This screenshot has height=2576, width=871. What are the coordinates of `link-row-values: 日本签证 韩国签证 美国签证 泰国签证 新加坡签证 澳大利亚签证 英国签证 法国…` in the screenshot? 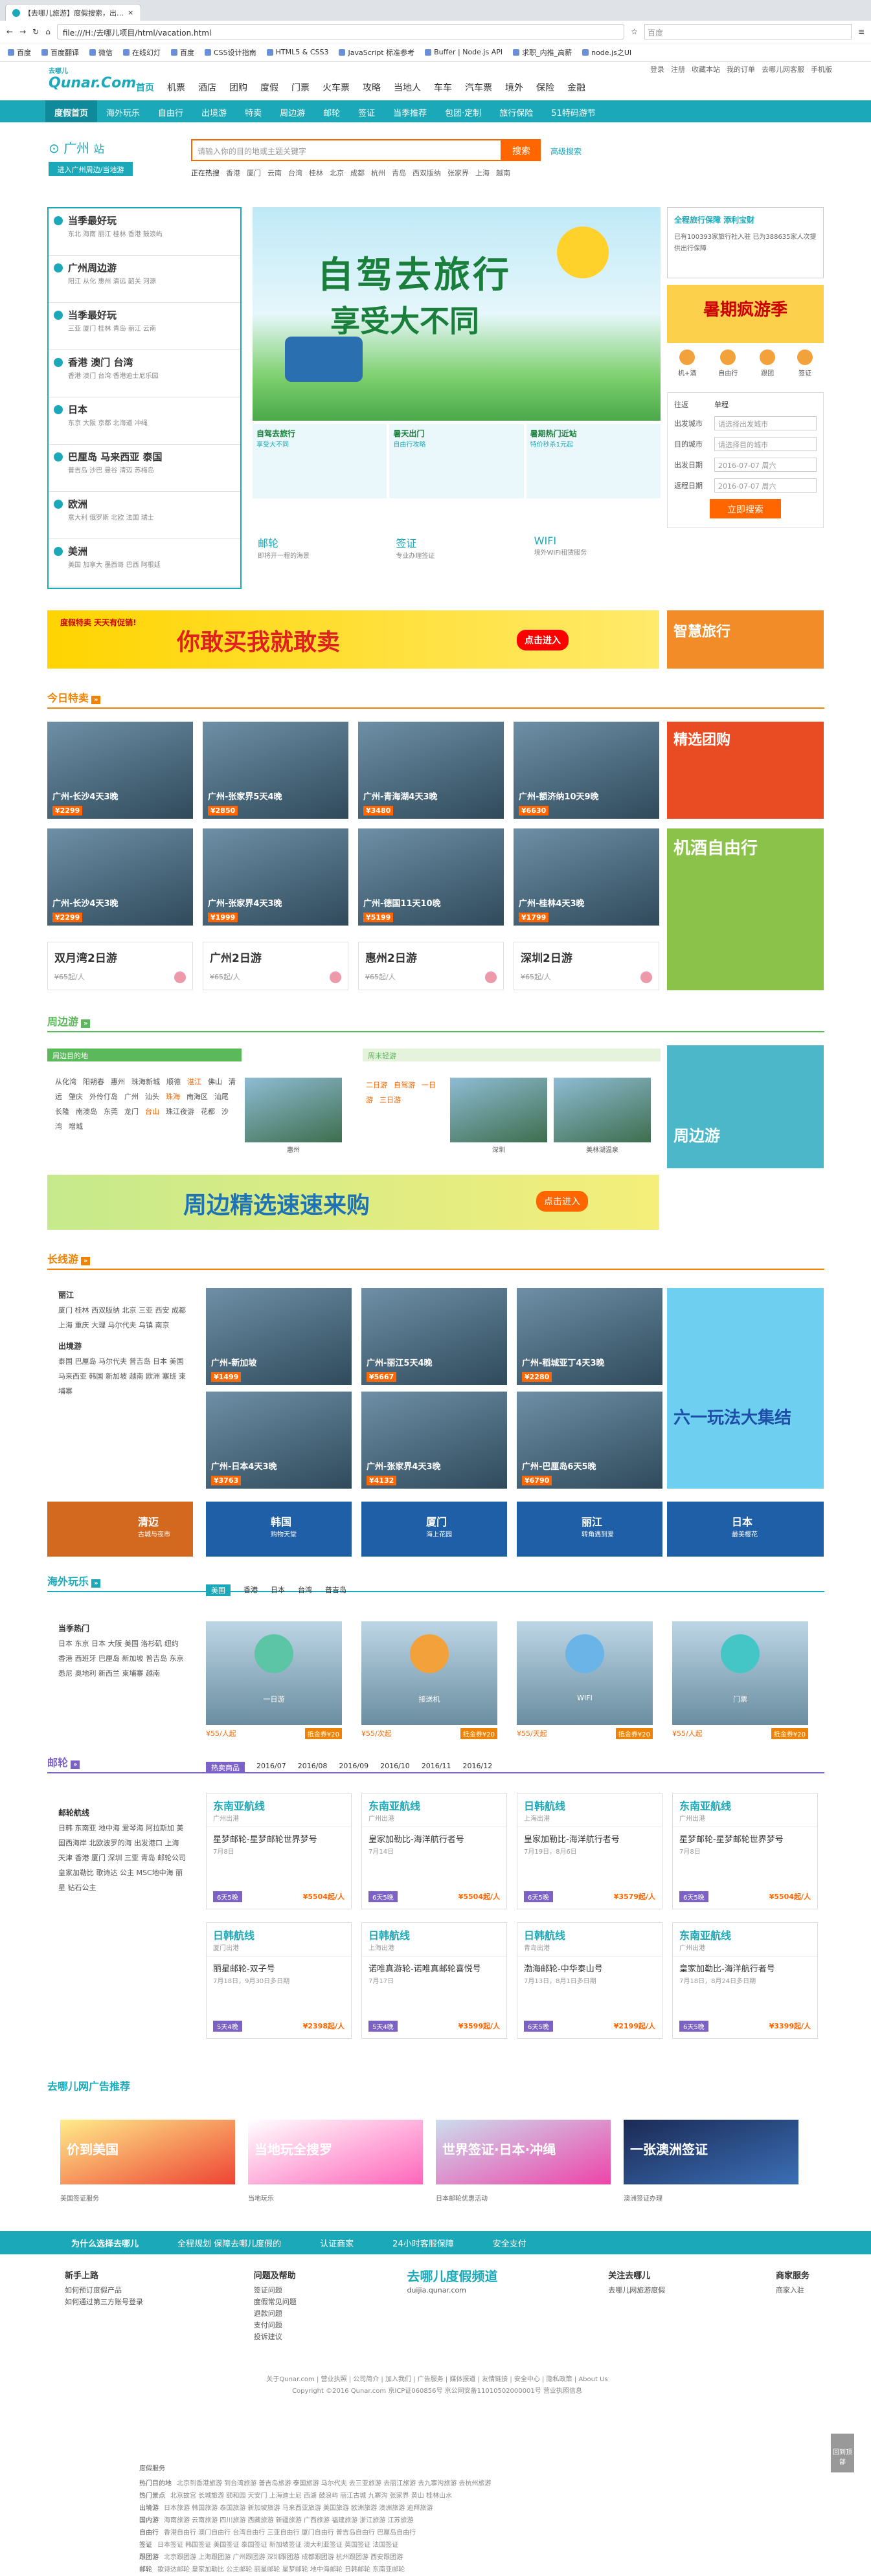 It's located at (277, 2545).